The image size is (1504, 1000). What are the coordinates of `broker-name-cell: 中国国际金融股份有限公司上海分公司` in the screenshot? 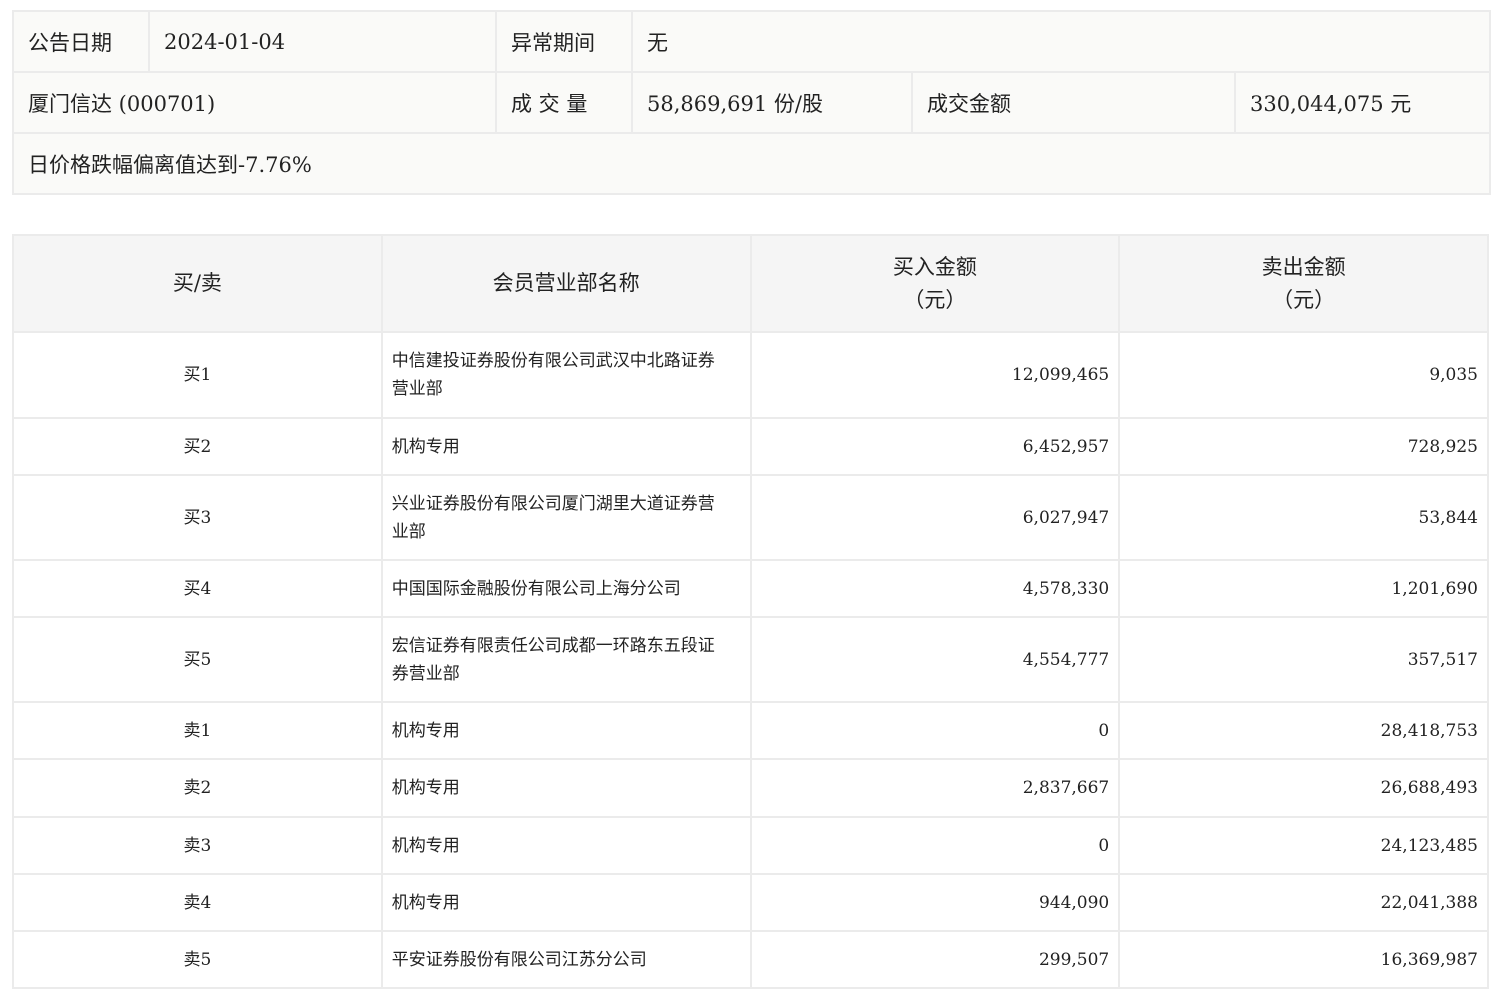 It's located at (566, 588).